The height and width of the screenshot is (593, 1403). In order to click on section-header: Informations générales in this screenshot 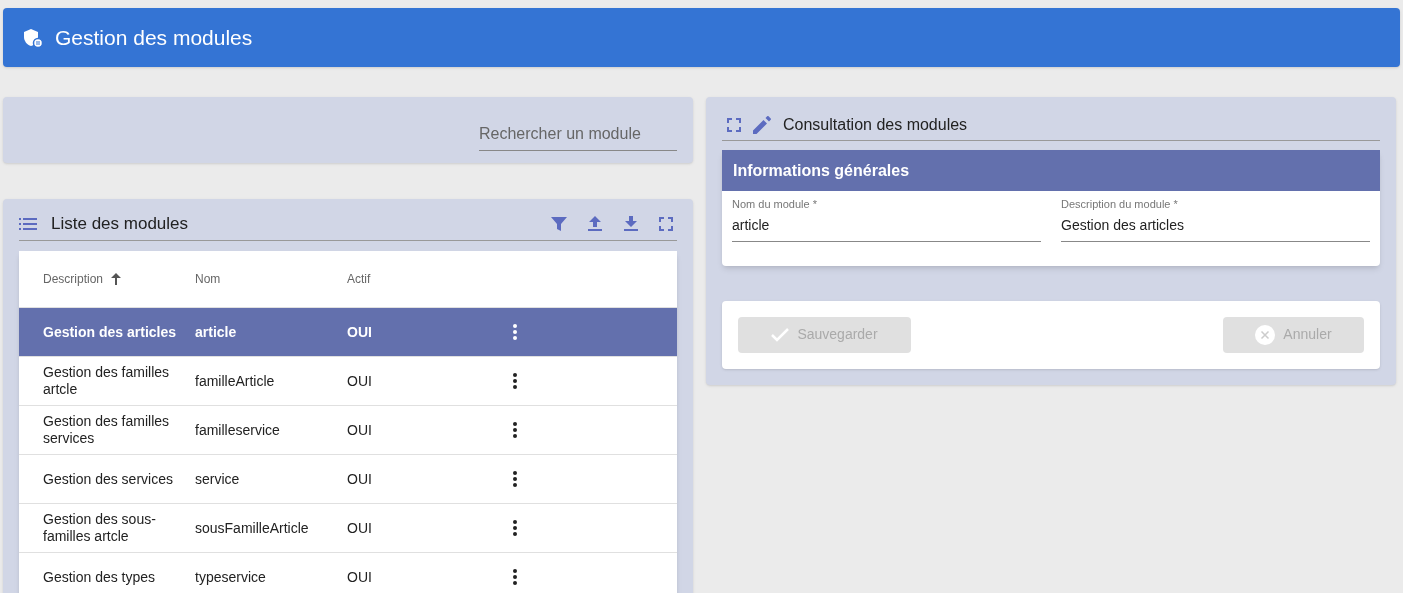, I will do `click(1051, 170)`.